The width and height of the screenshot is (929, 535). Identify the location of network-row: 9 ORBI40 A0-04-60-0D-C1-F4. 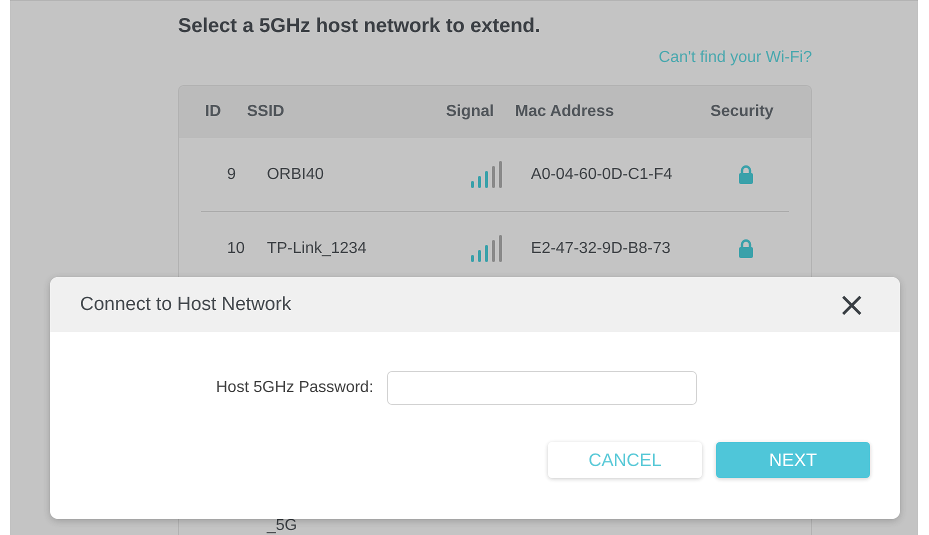
(495, 175).